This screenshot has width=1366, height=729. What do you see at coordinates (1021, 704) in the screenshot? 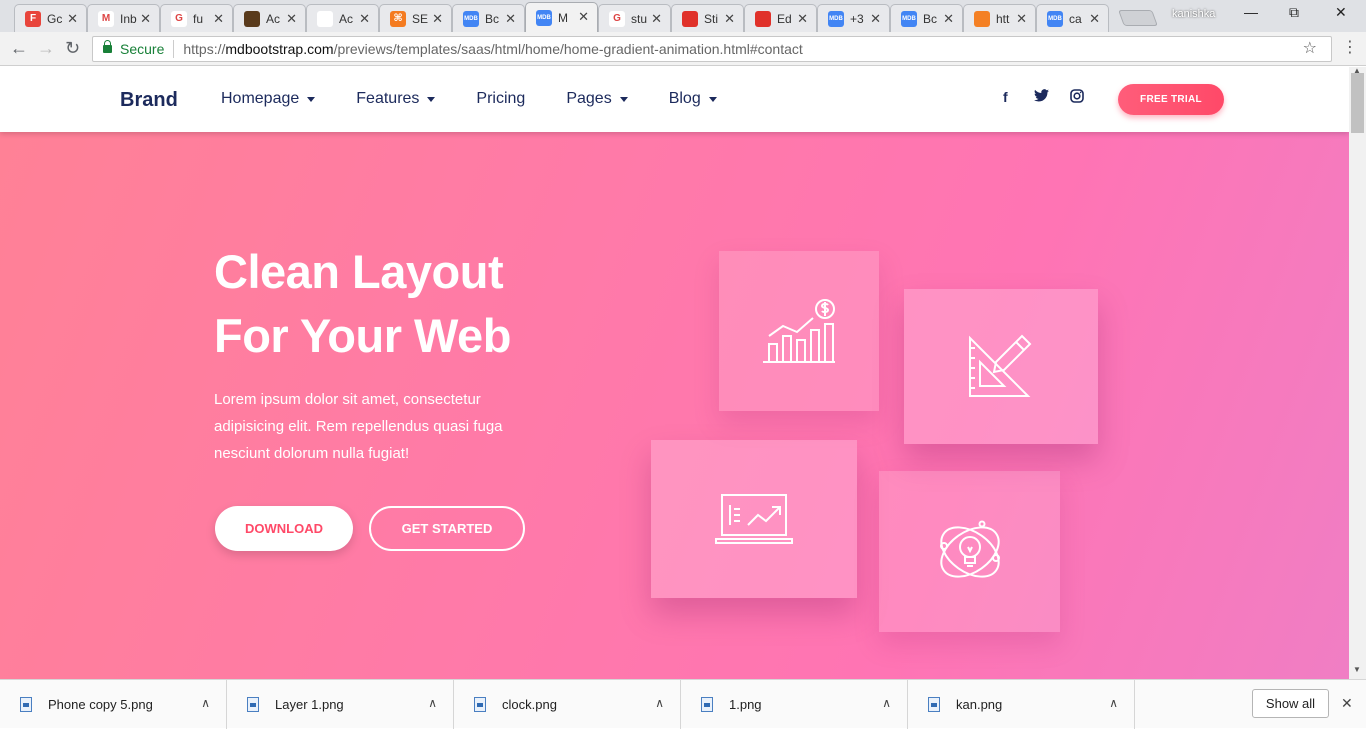
I see `download-item: kan.png ∧` at bounding box center [1021, 704].